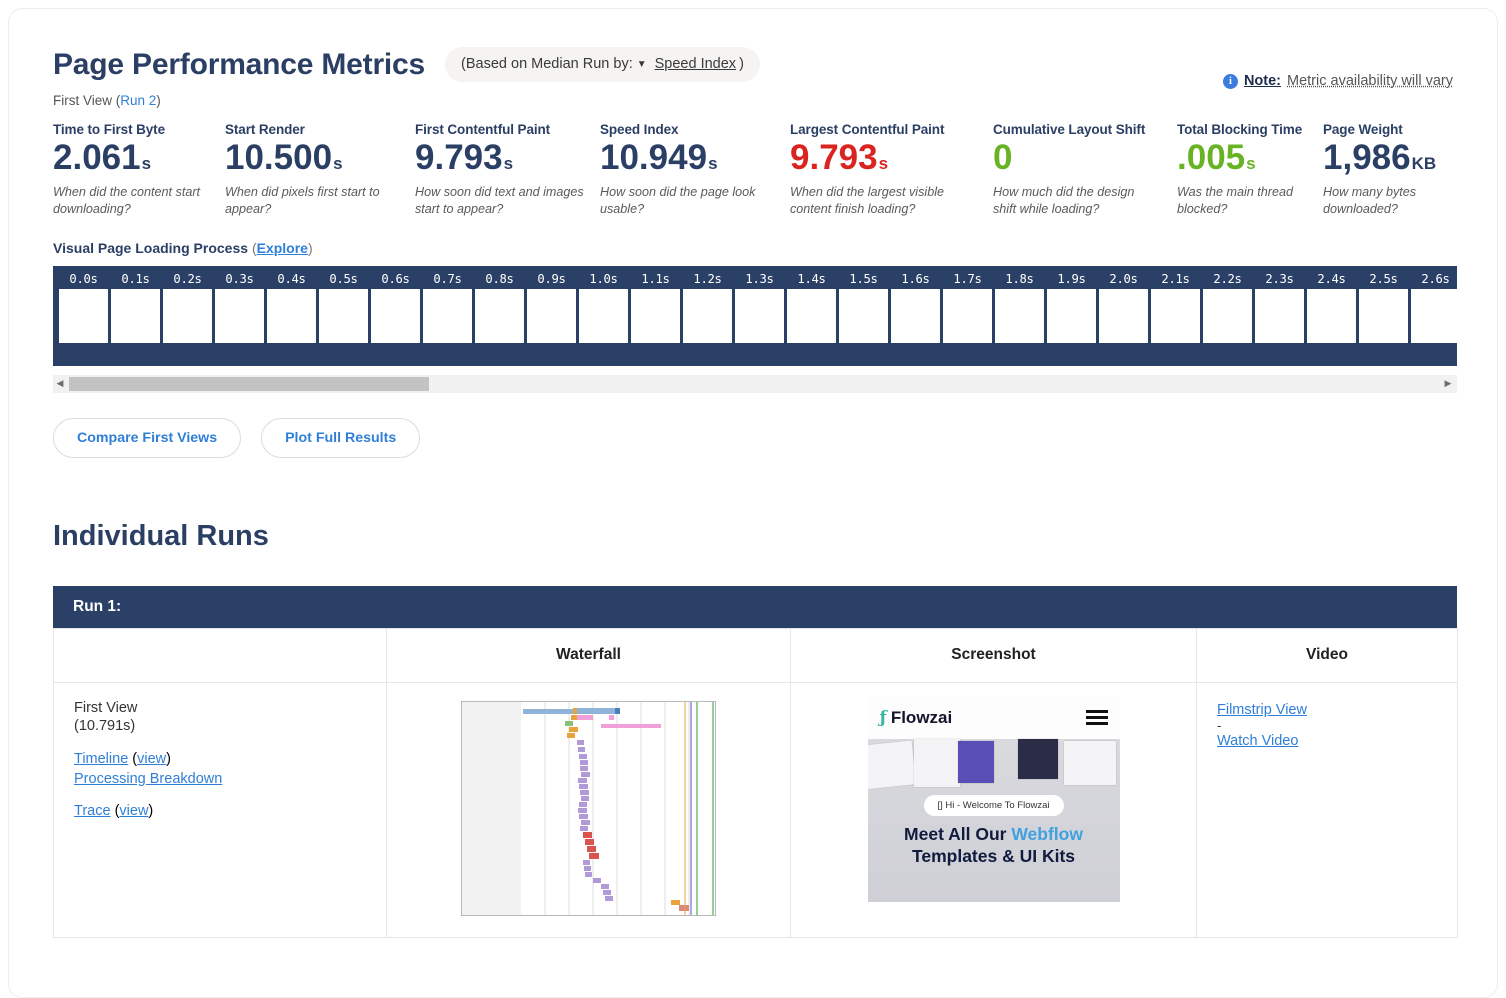  I want to click on first-view-time: (10.791s), so click(105, 725).